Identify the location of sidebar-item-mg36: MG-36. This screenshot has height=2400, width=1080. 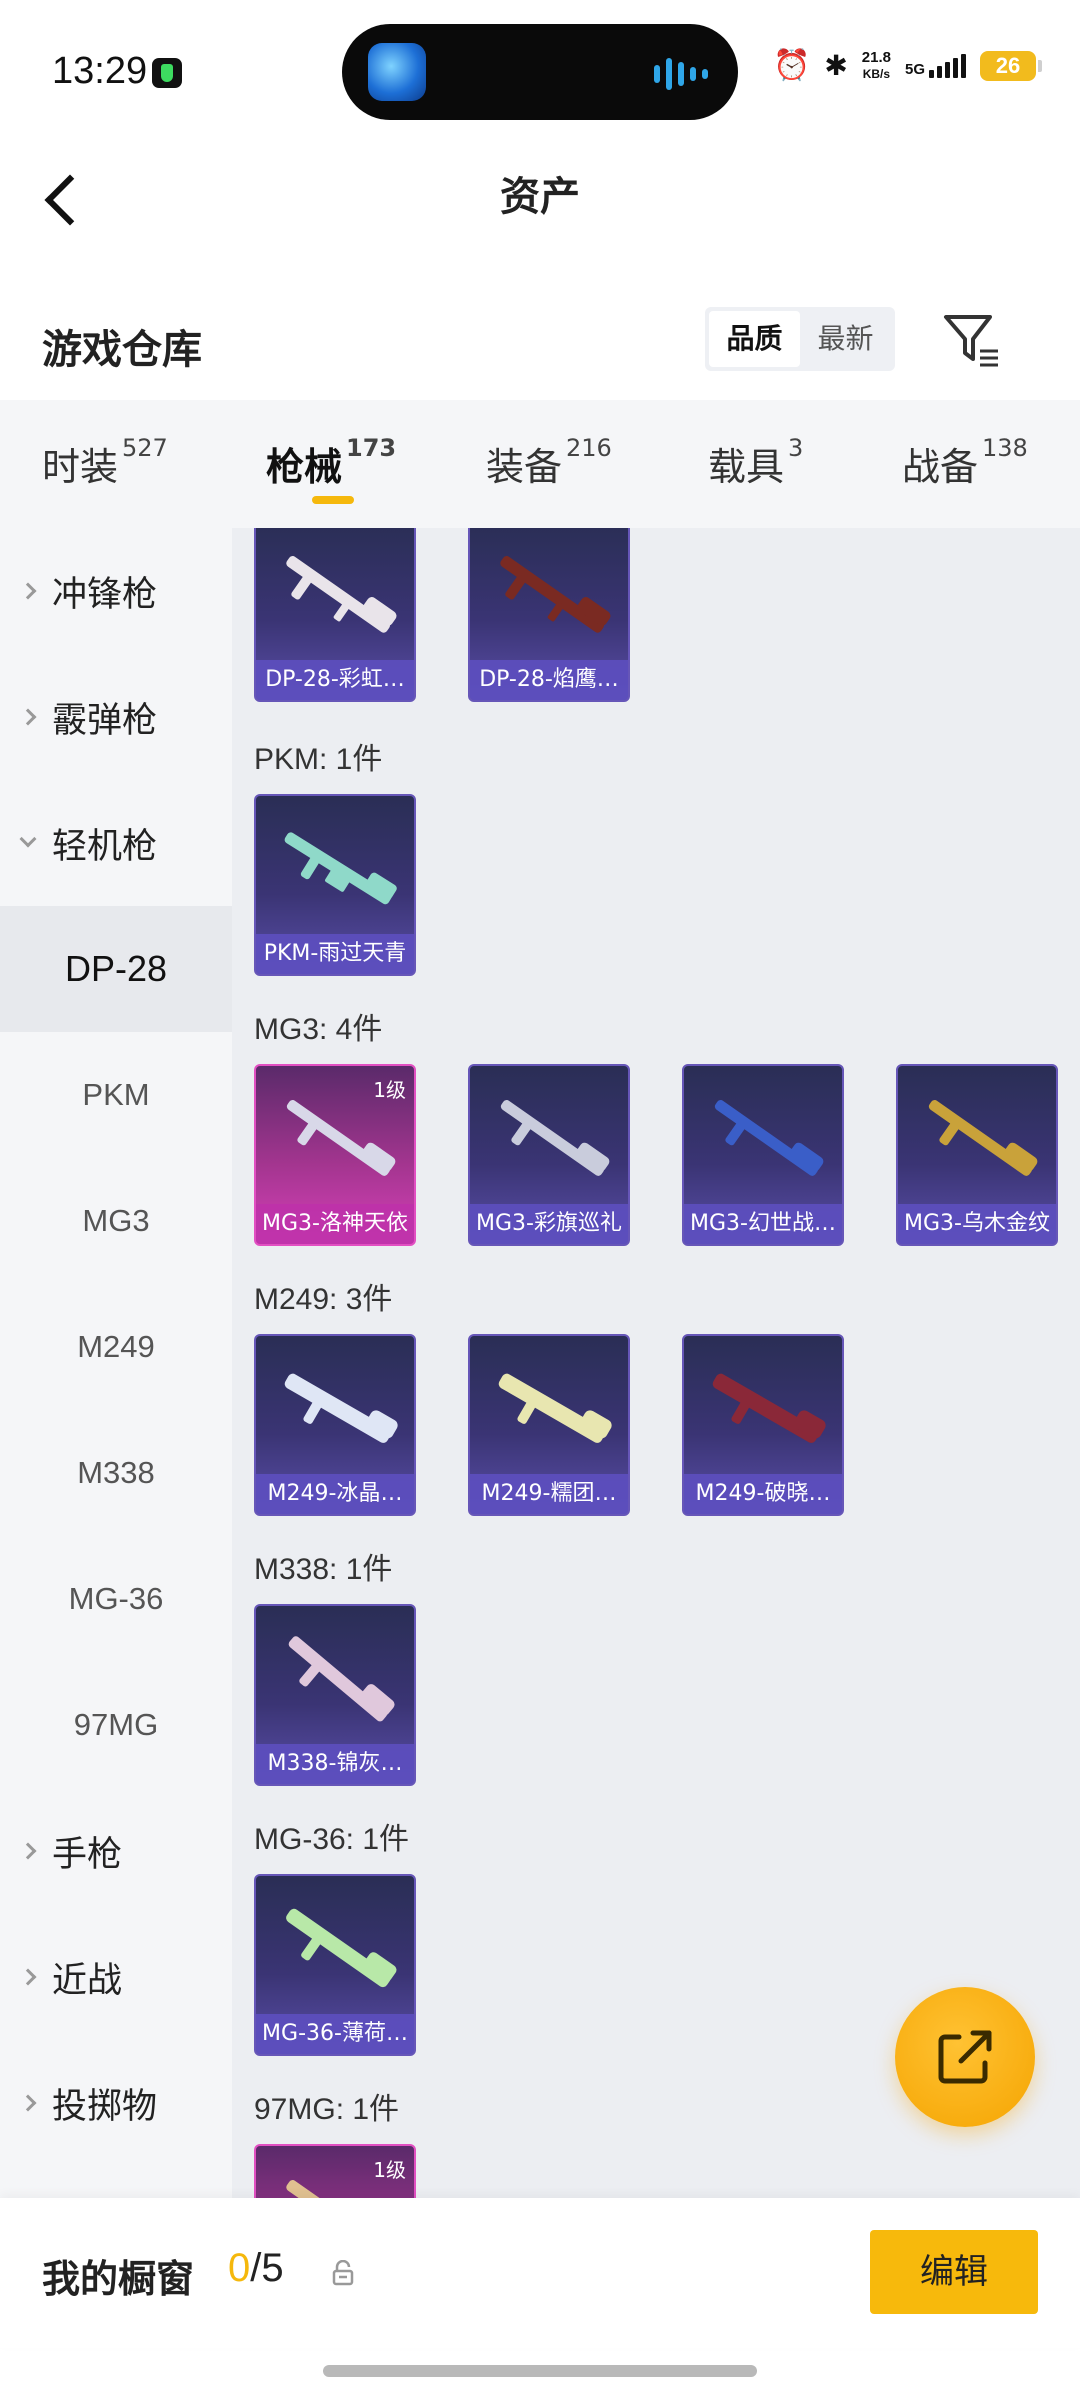
(116, 1599).